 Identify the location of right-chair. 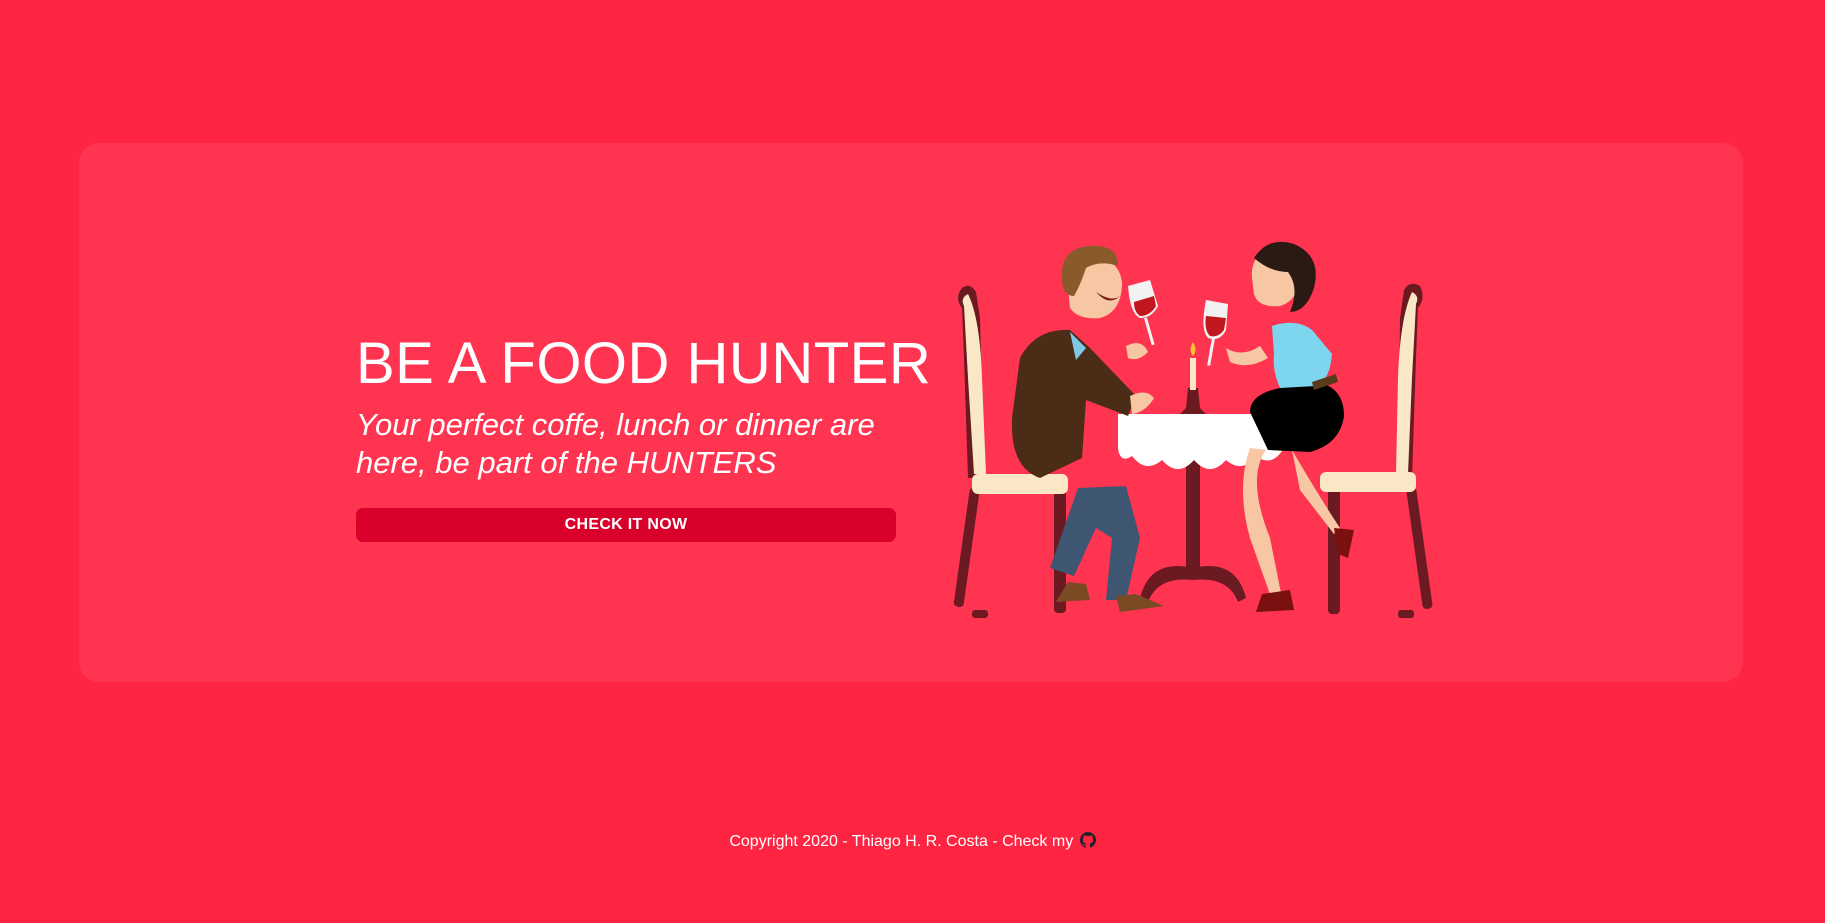
(1380, 450).